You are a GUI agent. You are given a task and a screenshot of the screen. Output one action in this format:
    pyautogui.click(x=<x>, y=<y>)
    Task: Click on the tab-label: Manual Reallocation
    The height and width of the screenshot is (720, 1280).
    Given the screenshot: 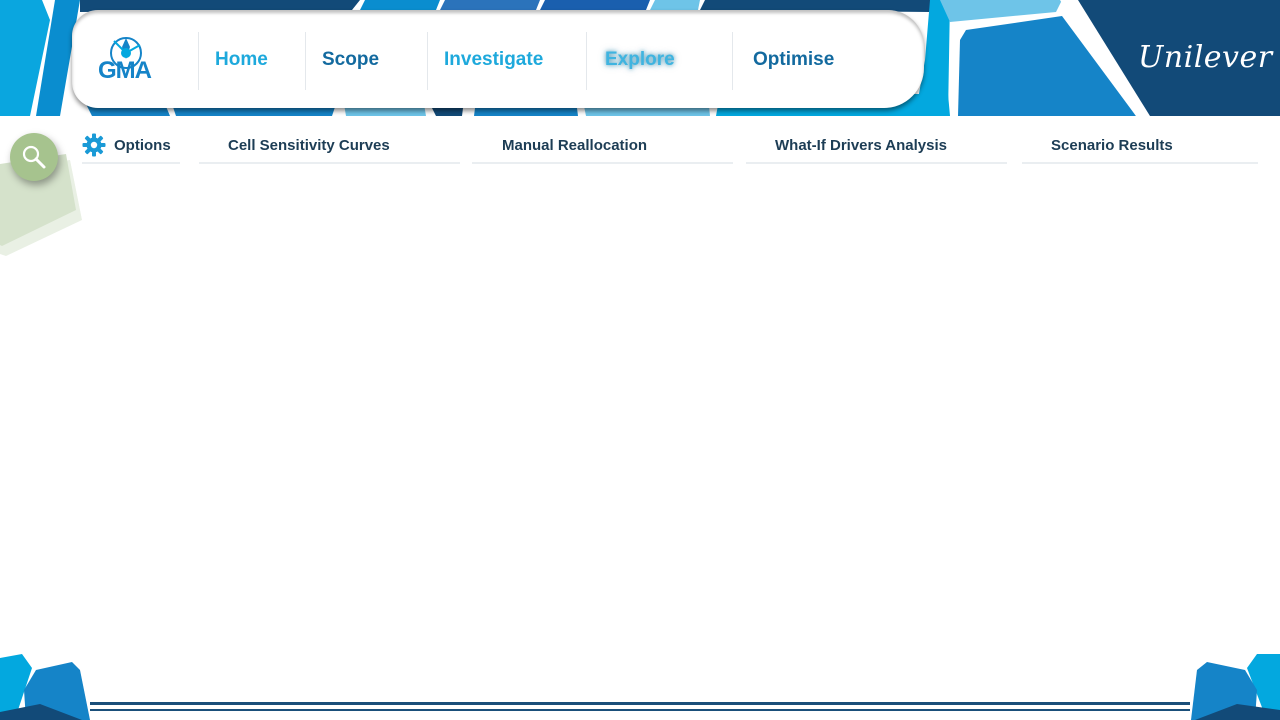 What is the action you would take?
    pyautogui.click(x=575, y=145)
    